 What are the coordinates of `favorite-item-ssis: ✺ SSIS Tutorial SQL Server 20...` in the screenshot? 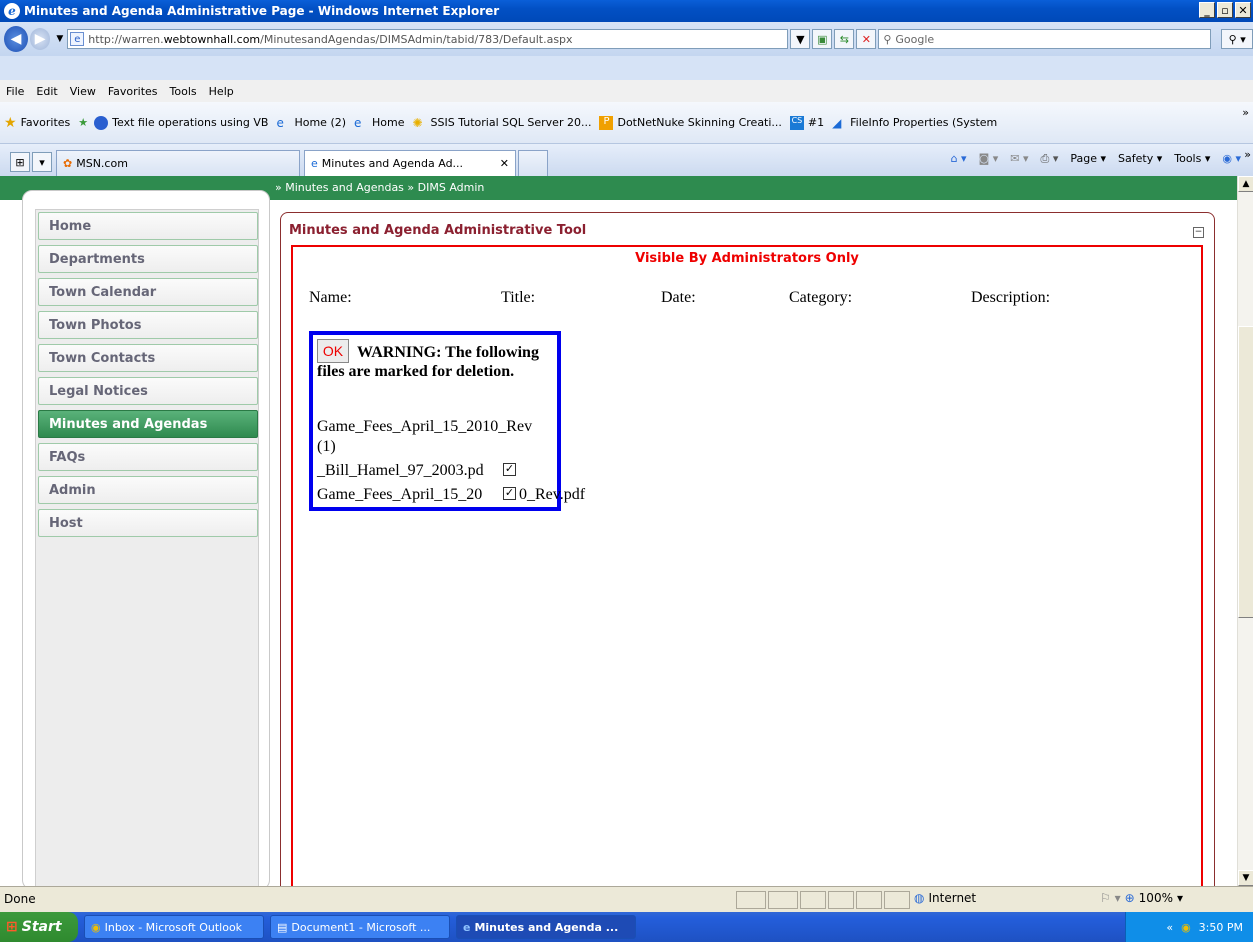 It's located at (502, 123).